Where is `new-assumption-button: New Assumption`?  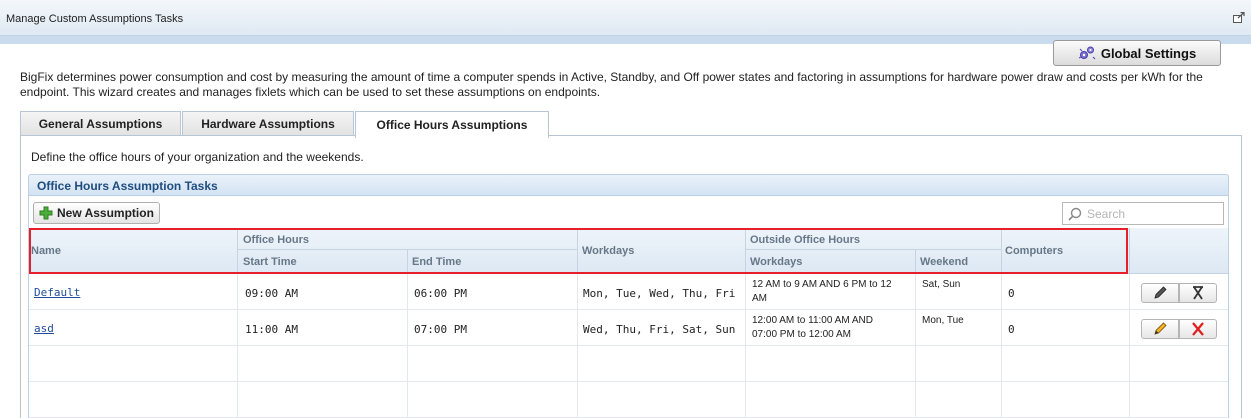
new-assumption-button: New Assumption is located at coordinates (96, 213).